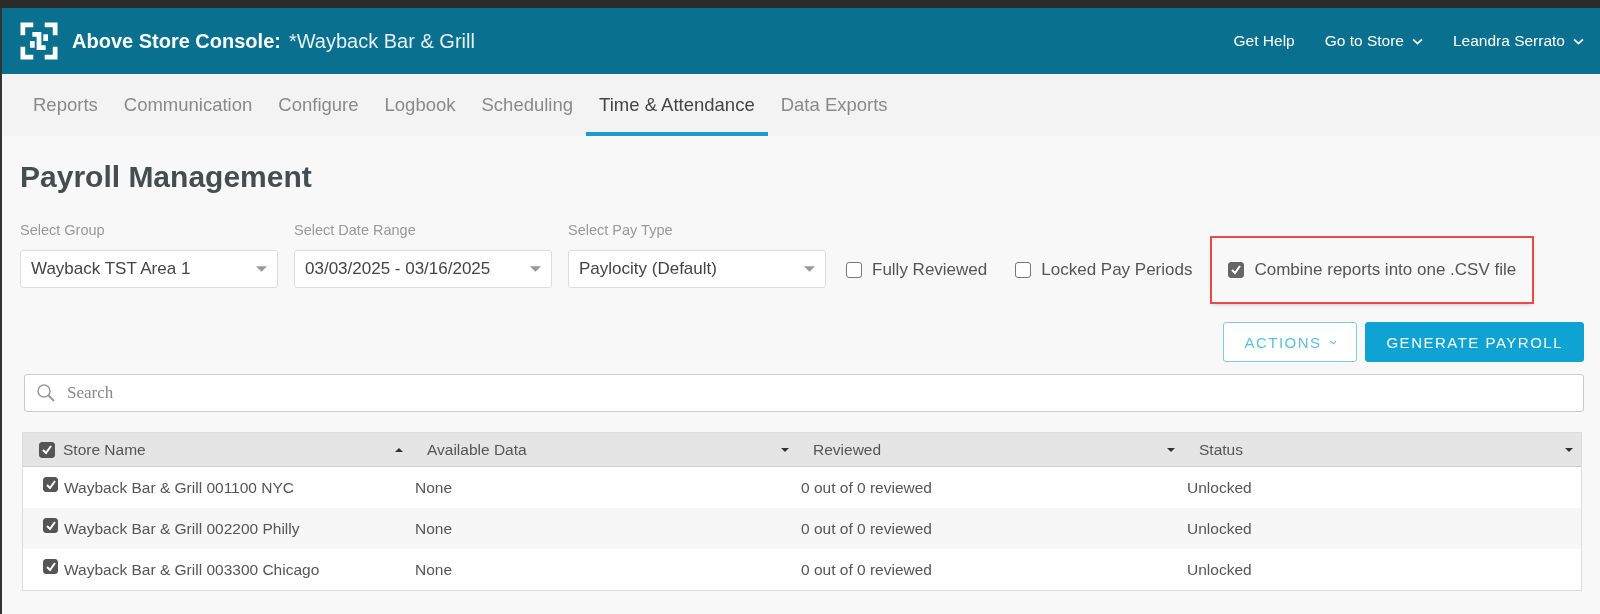  Describe the element at coordinates (1333, 342) in the screenshot. I see `chevron-down-icon` at that location.